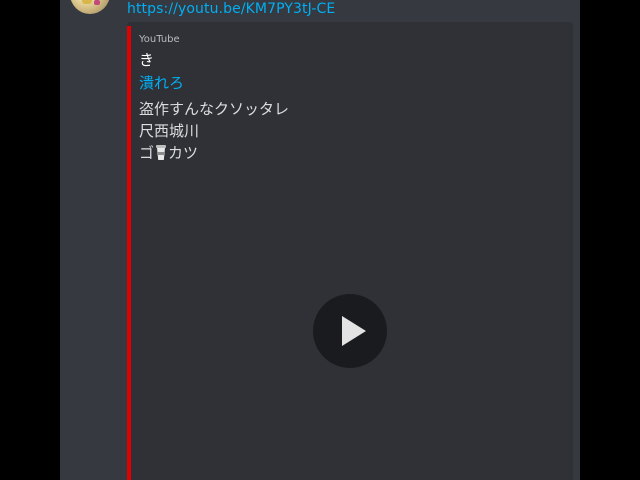  Describe the element at coordinates (354, 331) in the screenshot. I see `play-icon` at that location.